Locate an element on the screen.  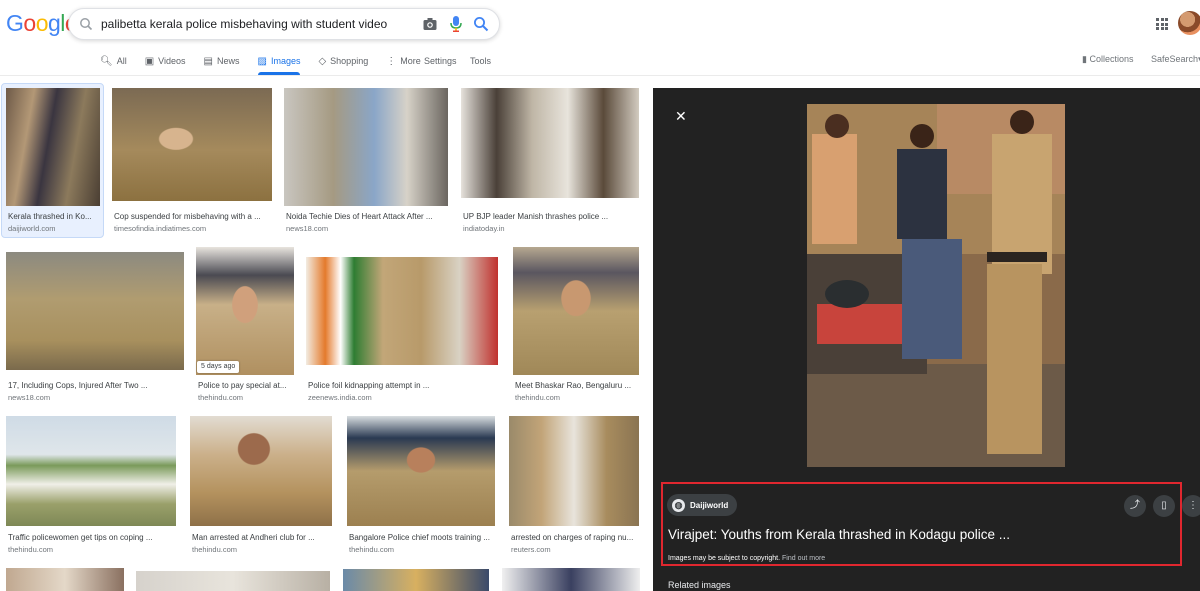
result-source: indiatoday.in is located at coordinates (484, 228).